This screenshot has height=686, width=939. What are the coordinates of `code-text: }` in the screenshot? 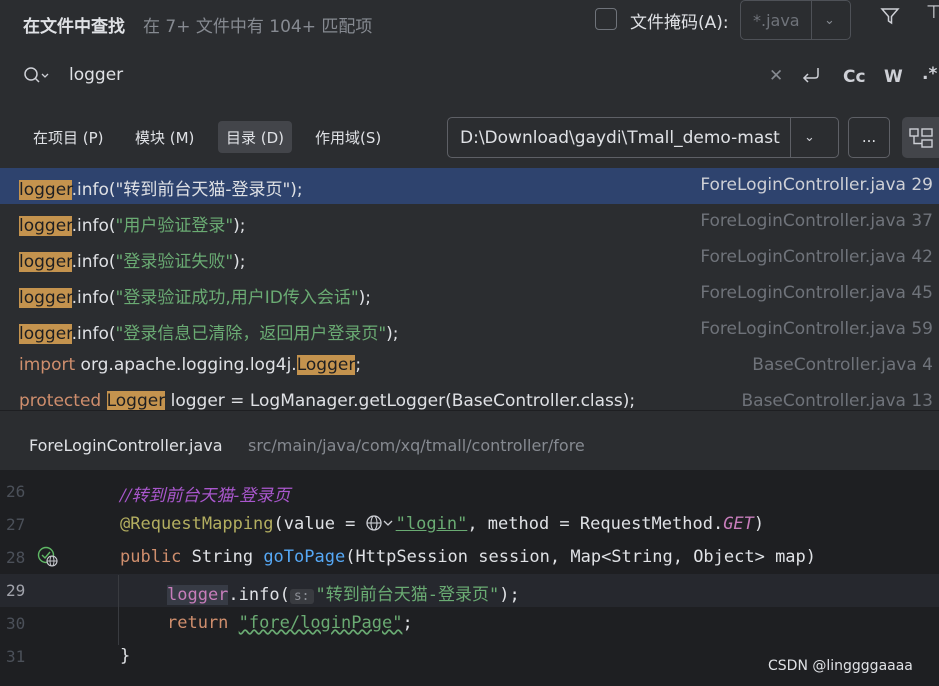 It's located at (125, 656).